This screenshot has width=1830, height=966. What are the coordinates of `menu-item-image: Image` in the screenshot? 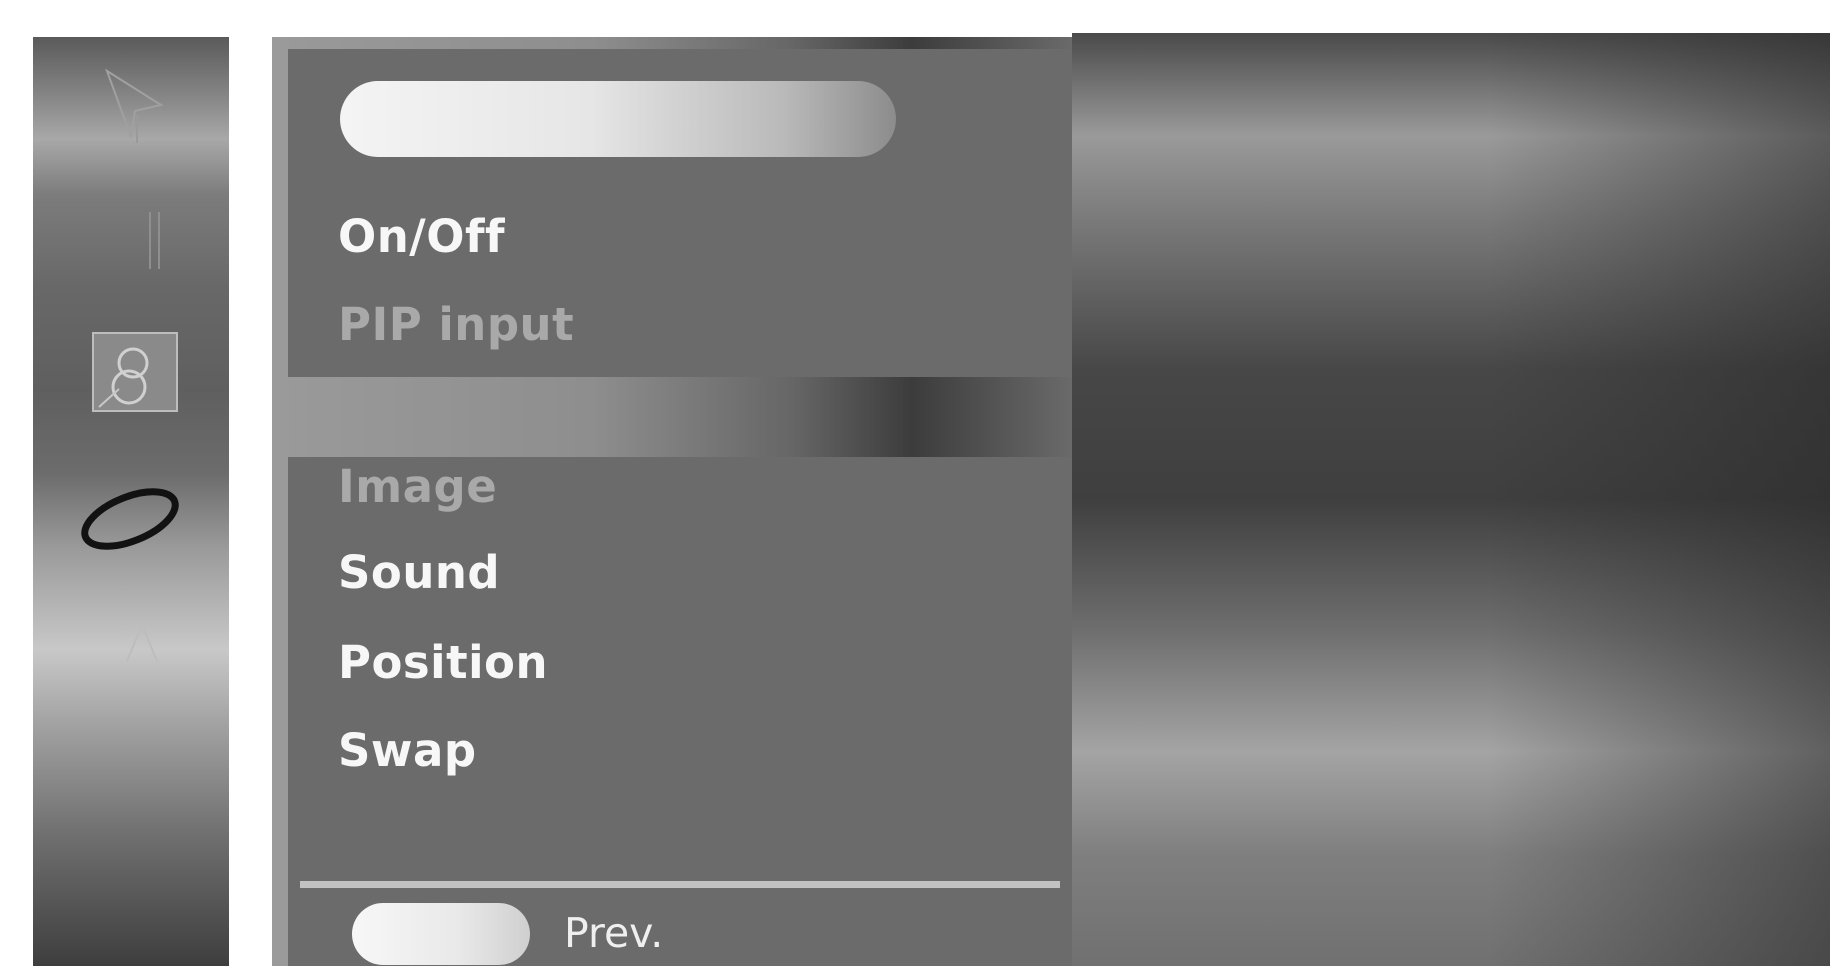 It's located at (417, 487).